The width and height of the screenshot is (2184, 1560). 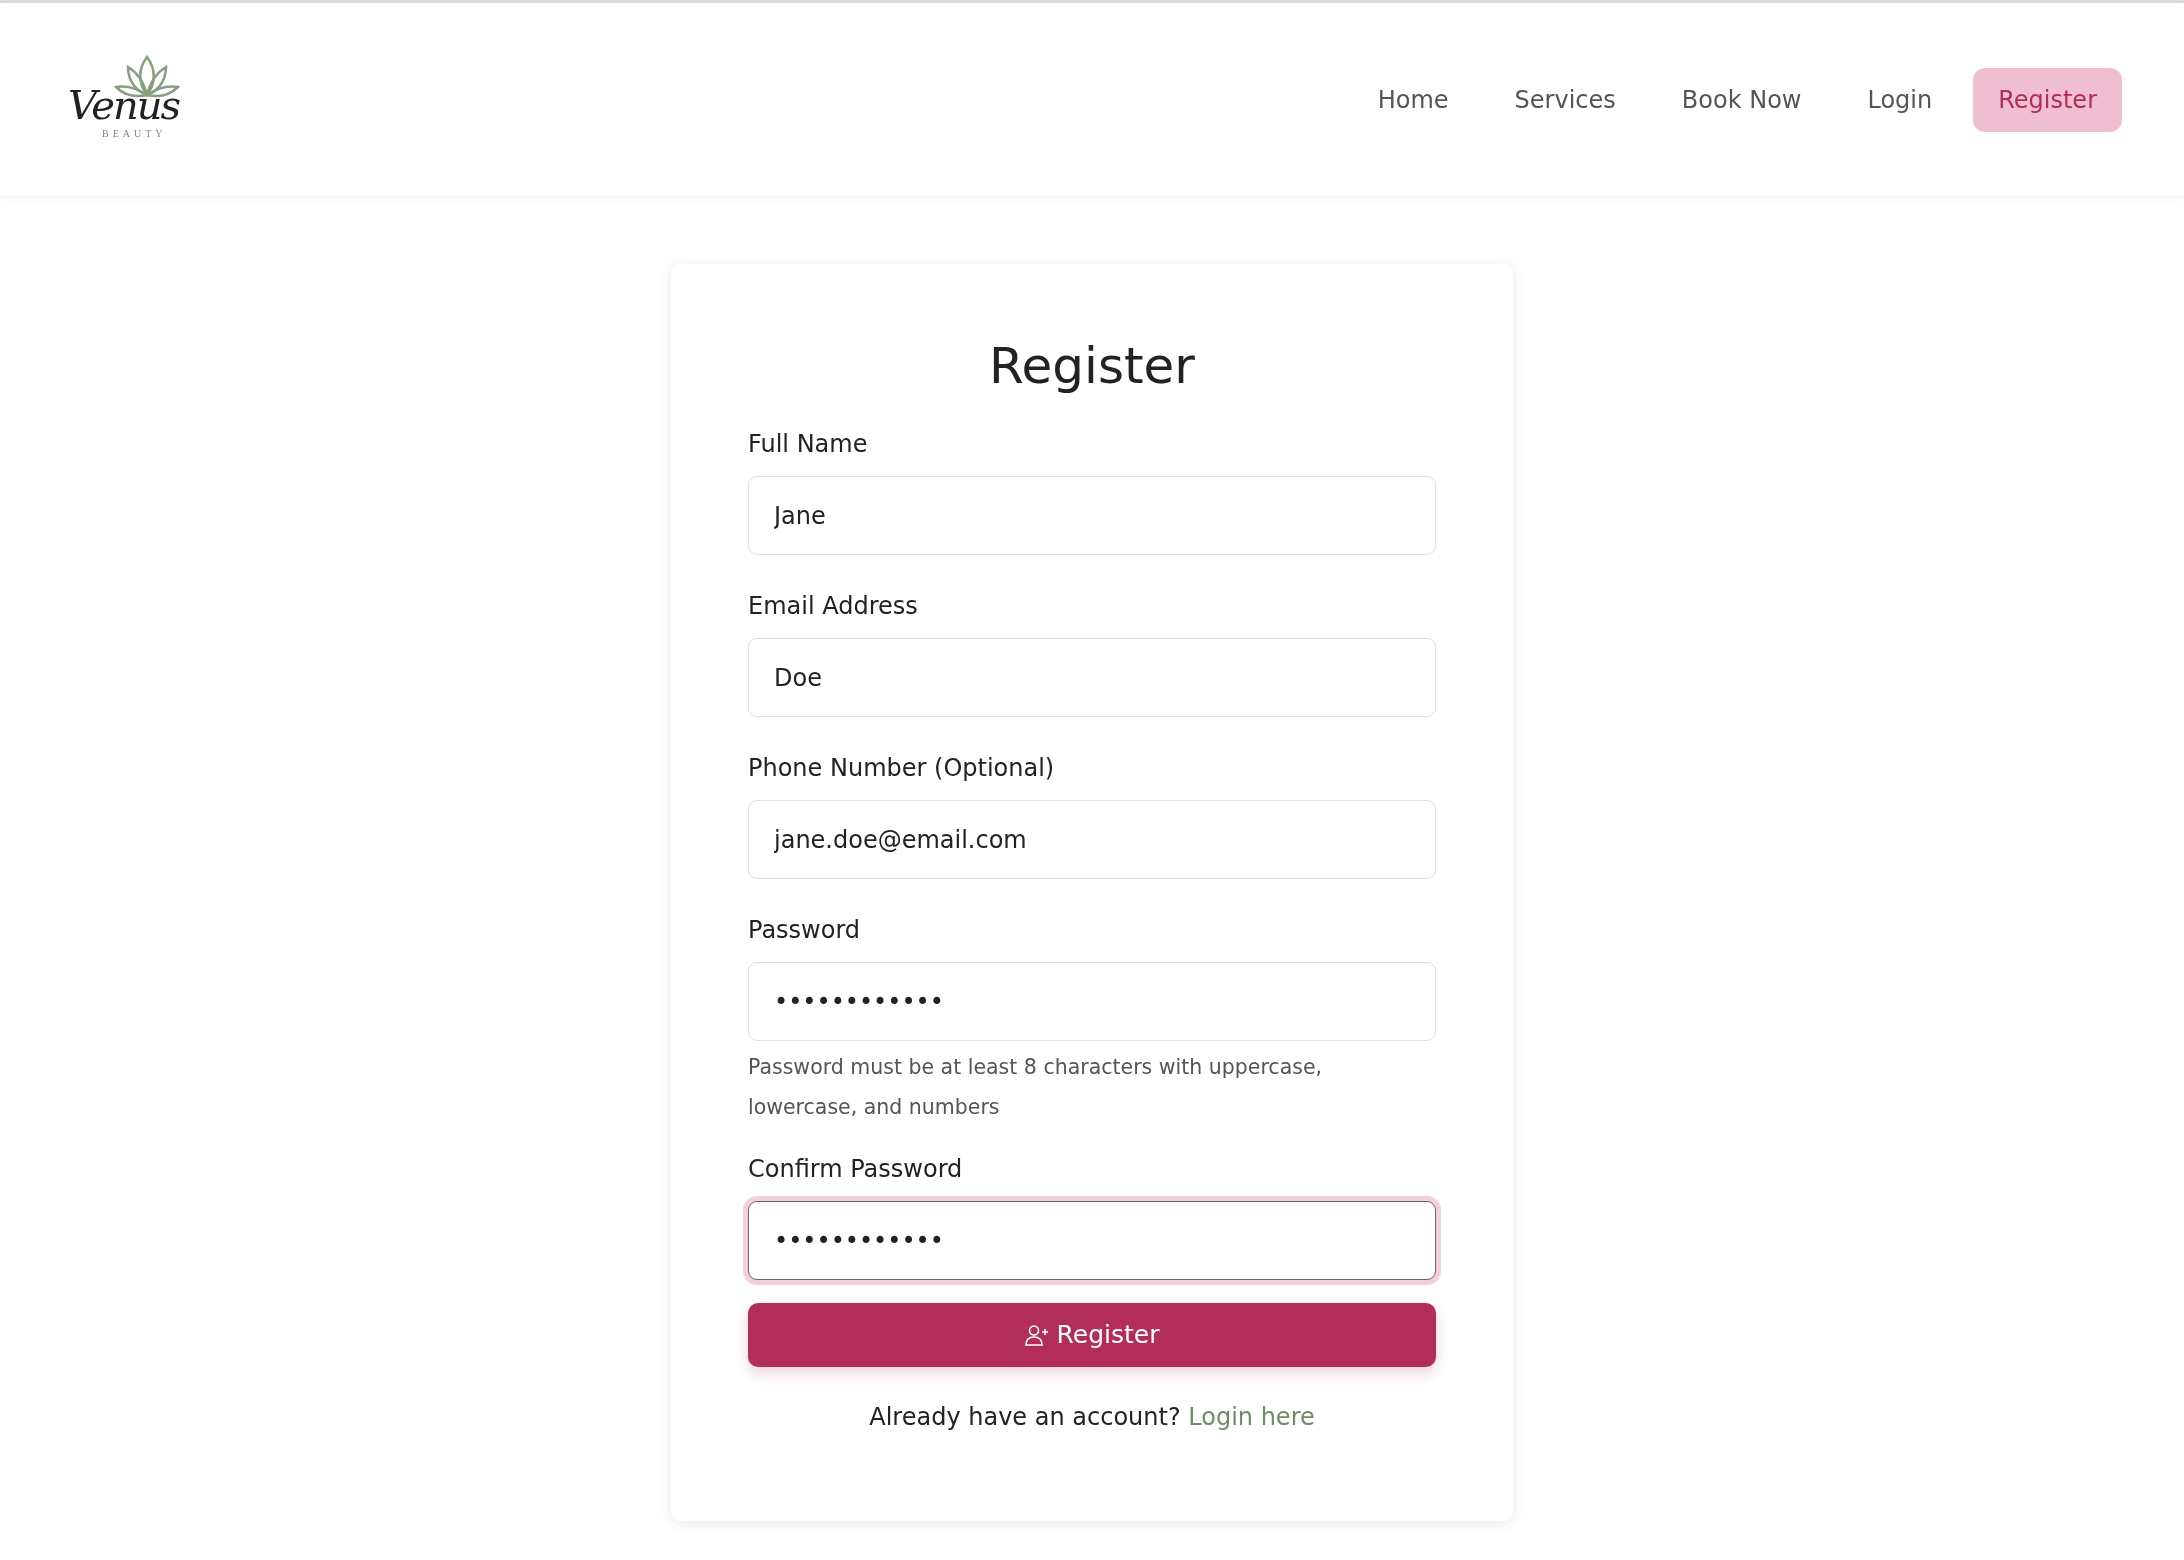 What do you see at coordinates (1092, 839) in the screenshot?
I see `input-field: jane.doe@email.com` at bounding box center [1092, 839].